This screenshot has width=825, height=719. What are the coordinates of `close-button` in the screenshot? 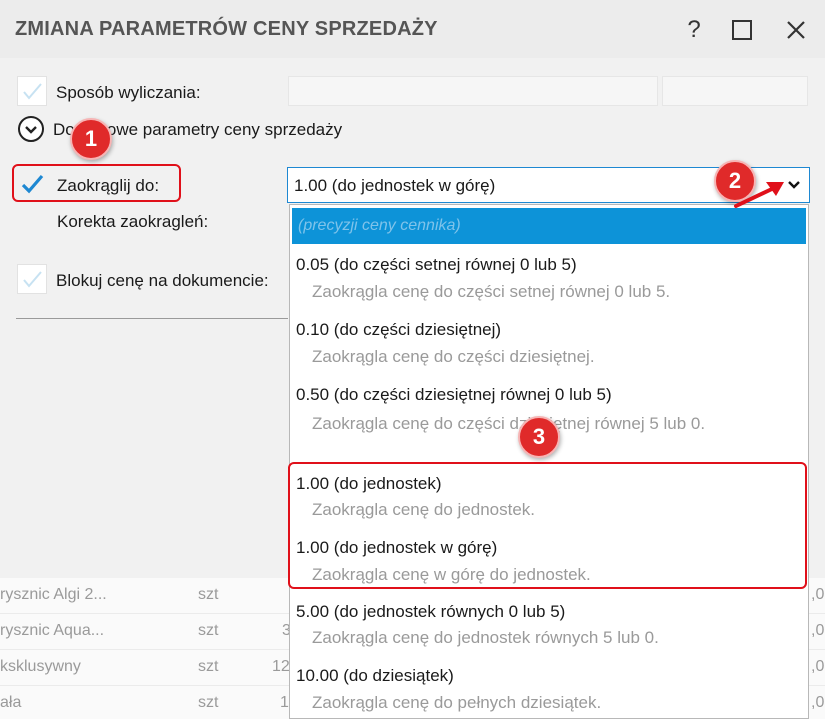 It's located at (796, 30).